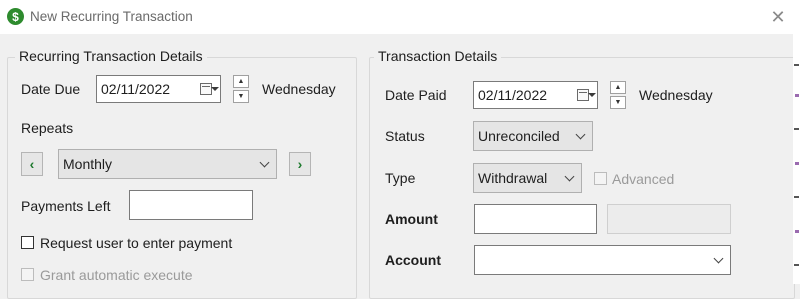 The width and height of the screenshot is (800, 299). What do you see at coordinates (191, 205) in the screenshot?
I see `payments-left-input` at bounding box center [191, 205].